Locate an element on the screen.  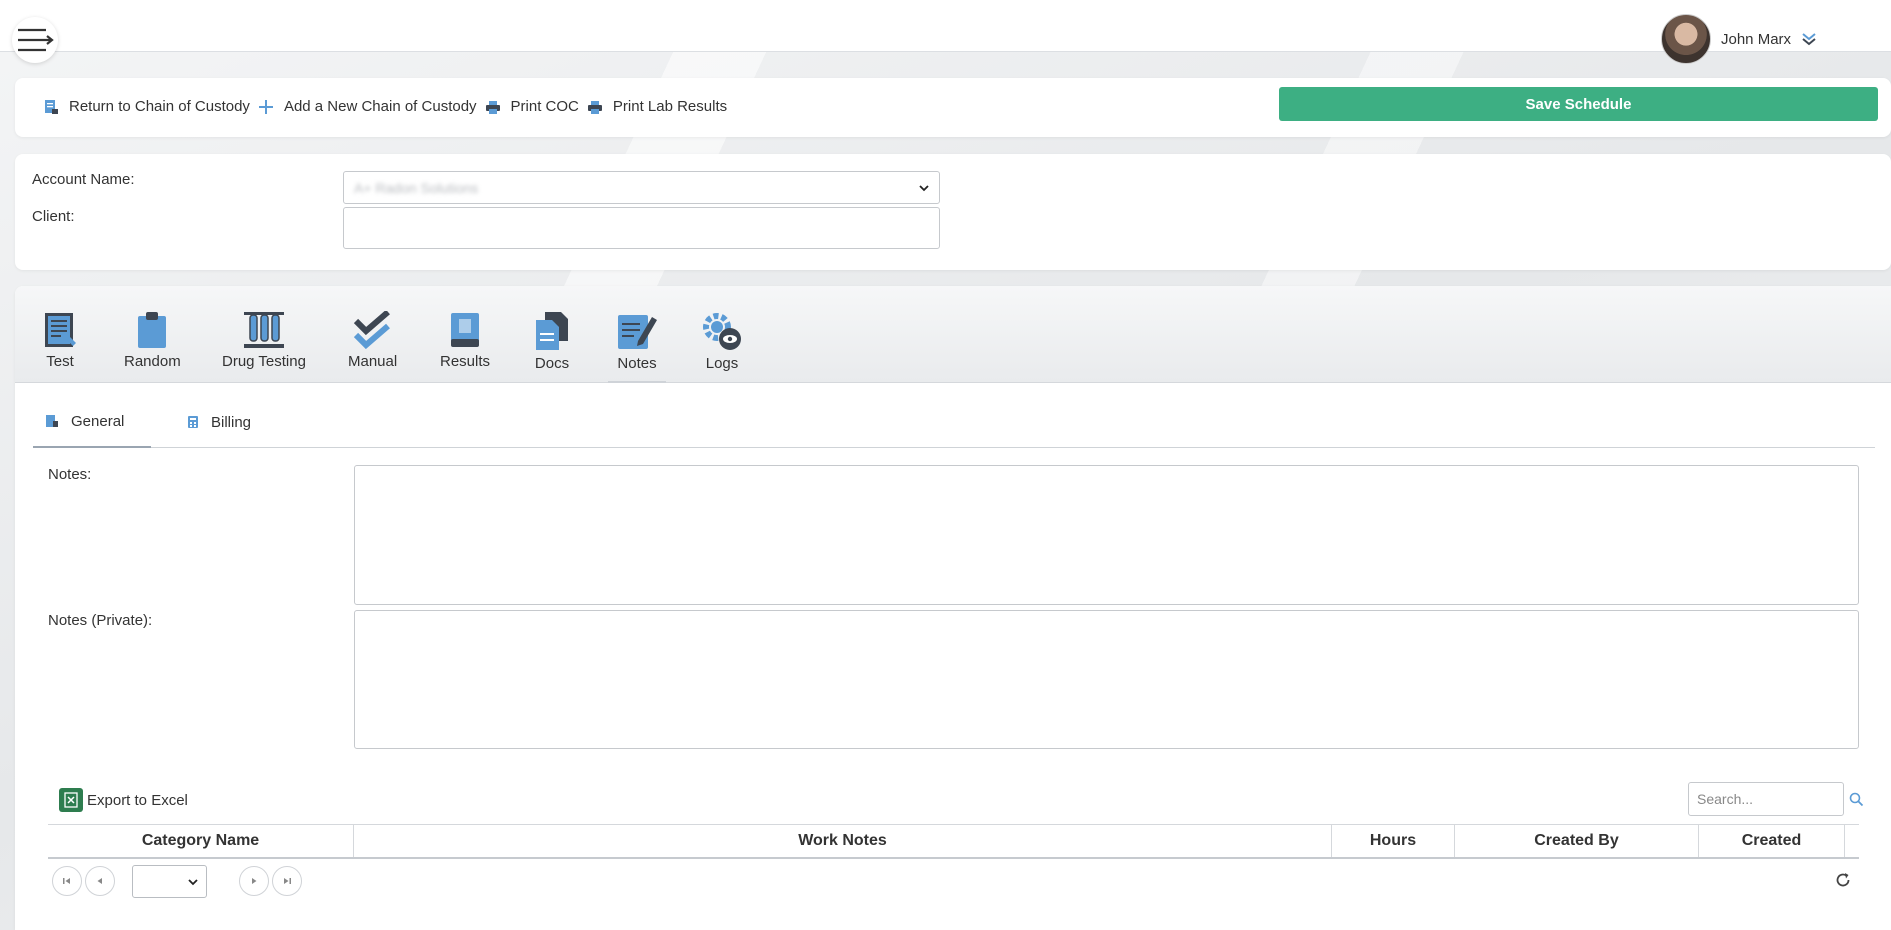
next-page-icon is located at coordinates (254, 881).